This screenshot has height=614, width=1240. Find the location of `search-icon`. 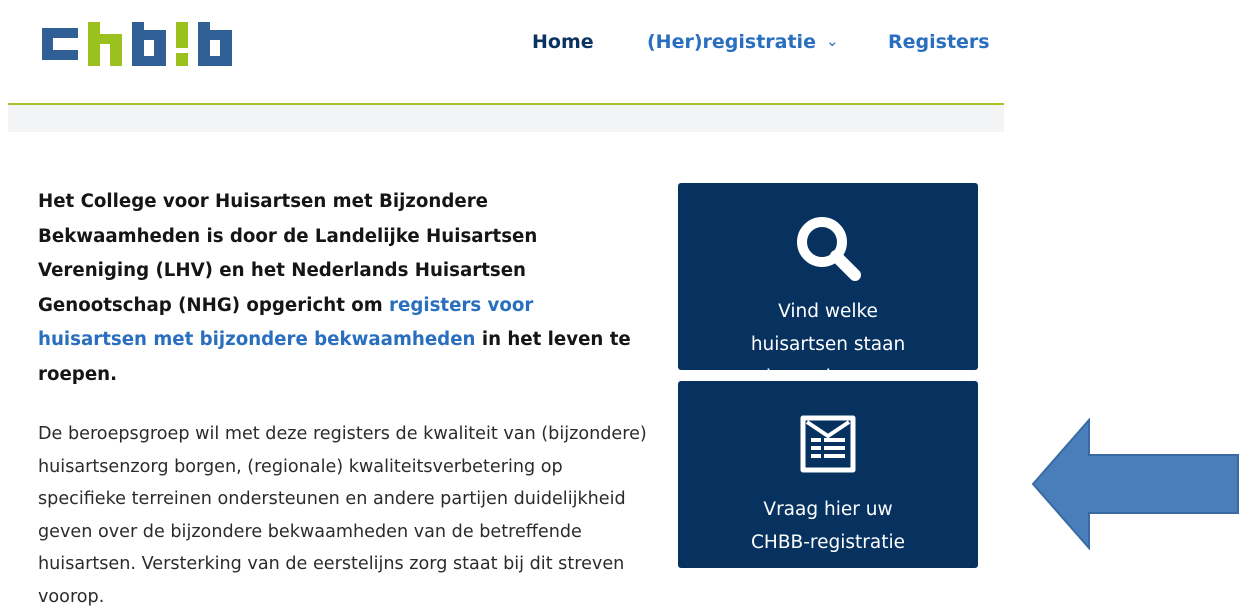

search-icon is located at coordinates (829, 249).